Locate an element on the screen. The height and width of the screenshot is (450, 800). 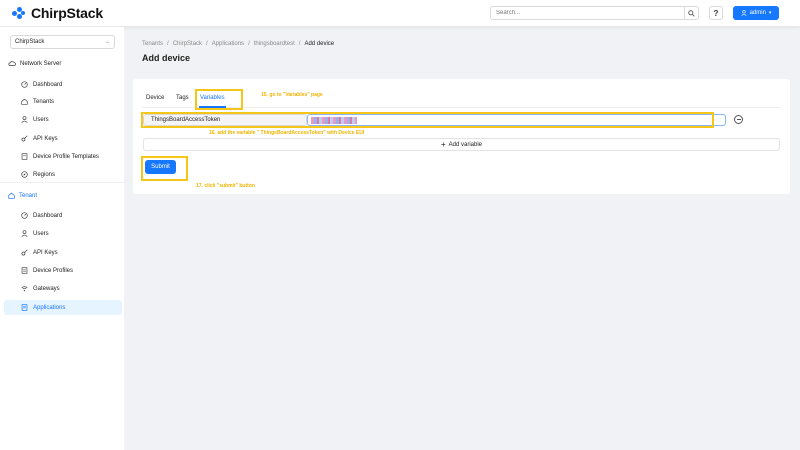
search-button is located at coordinates (692, 13).